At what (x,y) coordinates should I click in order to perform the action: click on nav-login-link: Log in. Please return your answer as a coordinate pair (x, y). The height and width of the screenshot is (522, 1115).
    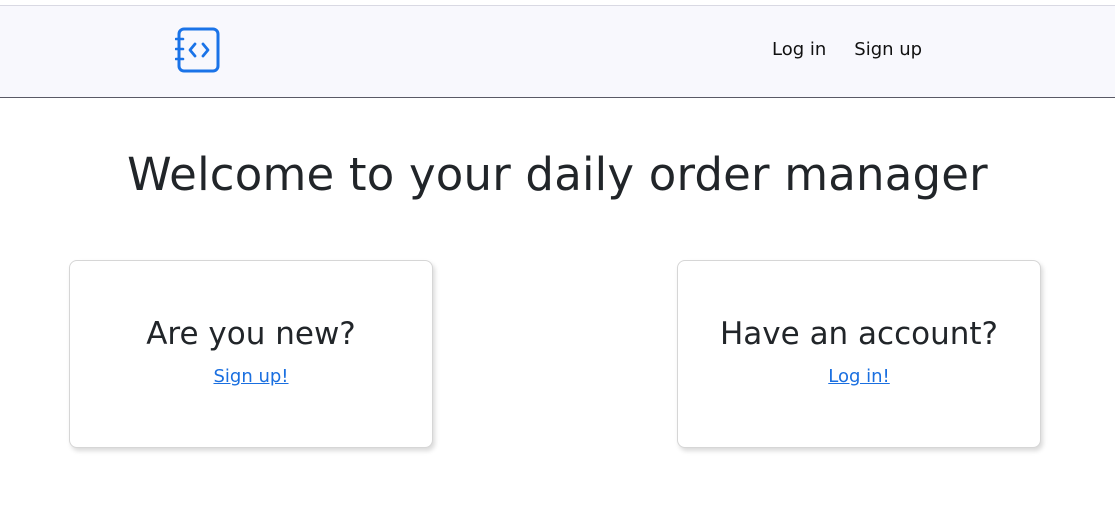
    Looking at the image, I should click on (799, 49).